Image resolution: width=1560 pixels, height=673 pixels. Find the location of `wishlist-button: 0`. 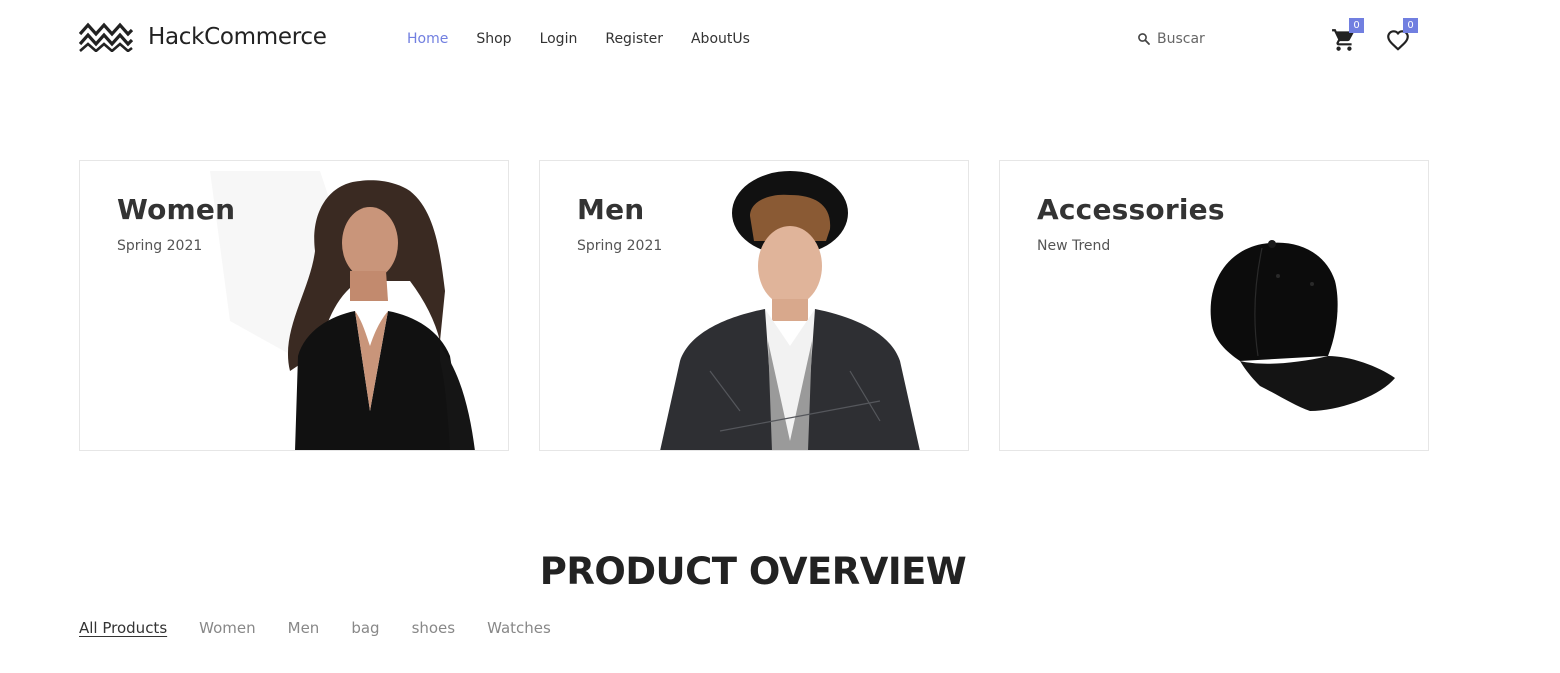

wishlist-button: 0 is located at coordinates (1400, 36).